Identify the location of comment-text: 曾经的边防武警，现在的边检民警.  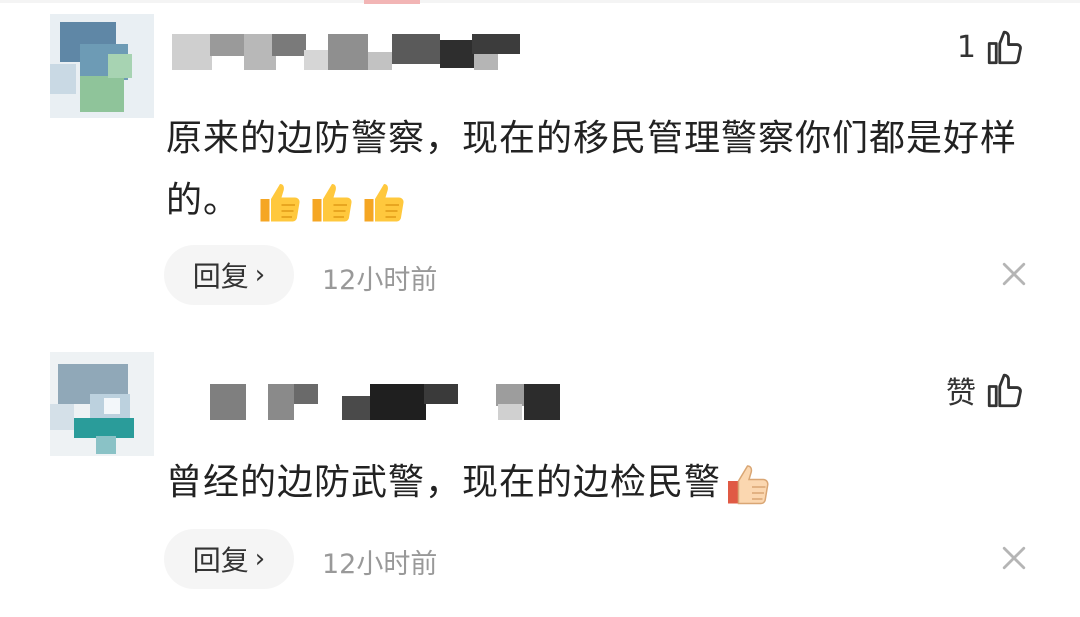
(596, 483).